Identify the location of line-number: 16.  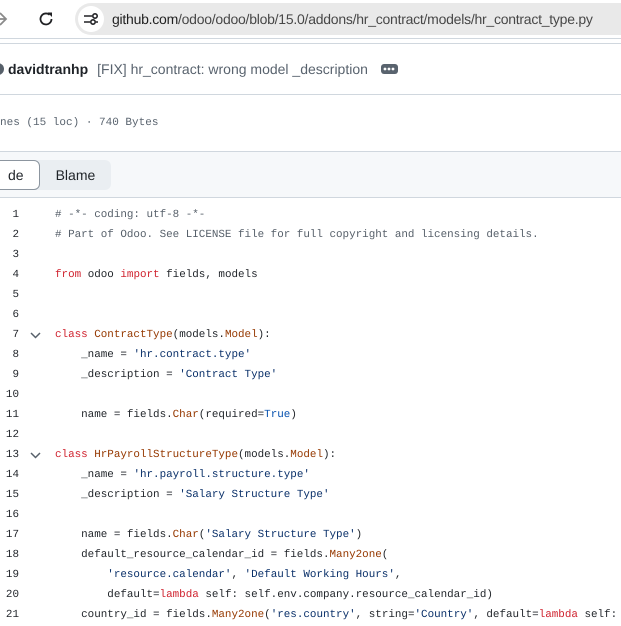
(11, 515).